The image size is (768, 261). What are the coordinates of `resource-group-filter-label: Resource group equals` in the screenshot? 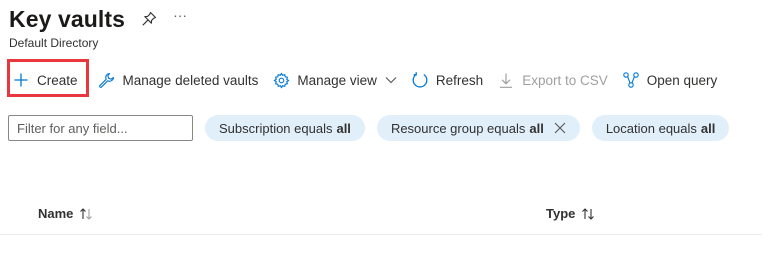 It's located at (458, 128).